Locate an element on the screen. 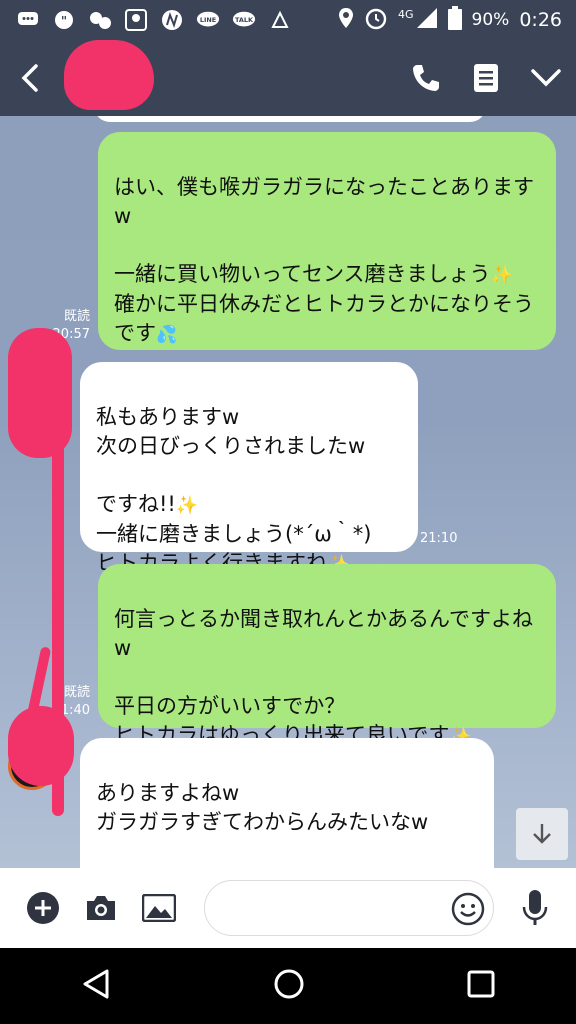 The image size is (576, 1024). call-button is located at coordinates (426, 78).